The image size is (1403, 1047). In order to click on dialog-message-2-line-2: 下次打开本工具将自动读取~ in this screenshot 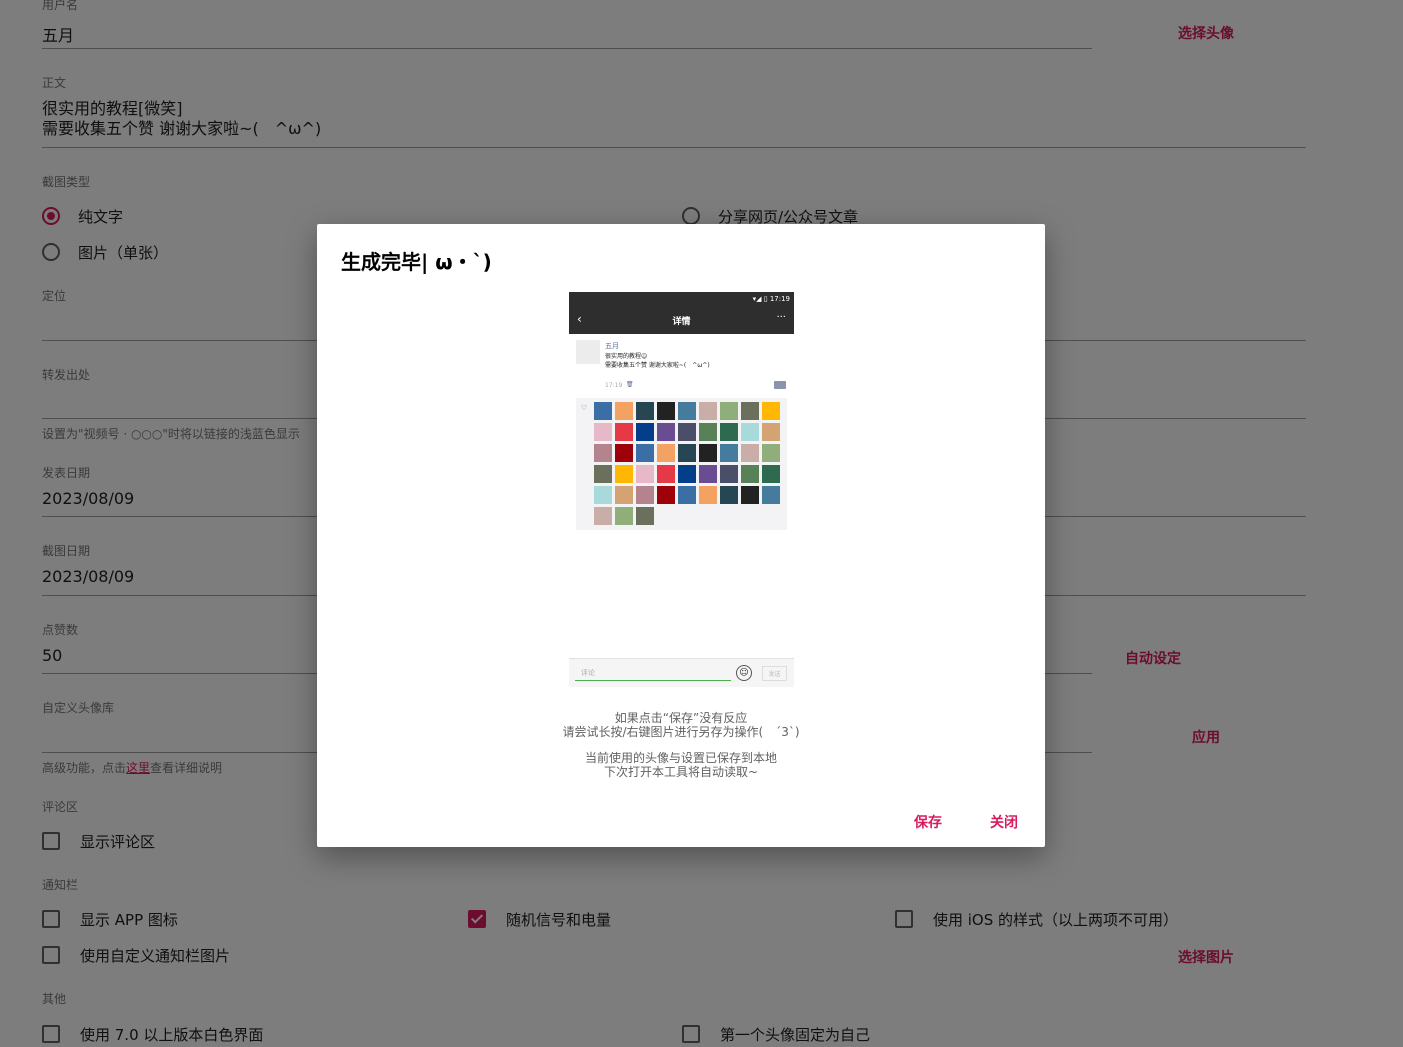, I will do `click(681, 772)`.